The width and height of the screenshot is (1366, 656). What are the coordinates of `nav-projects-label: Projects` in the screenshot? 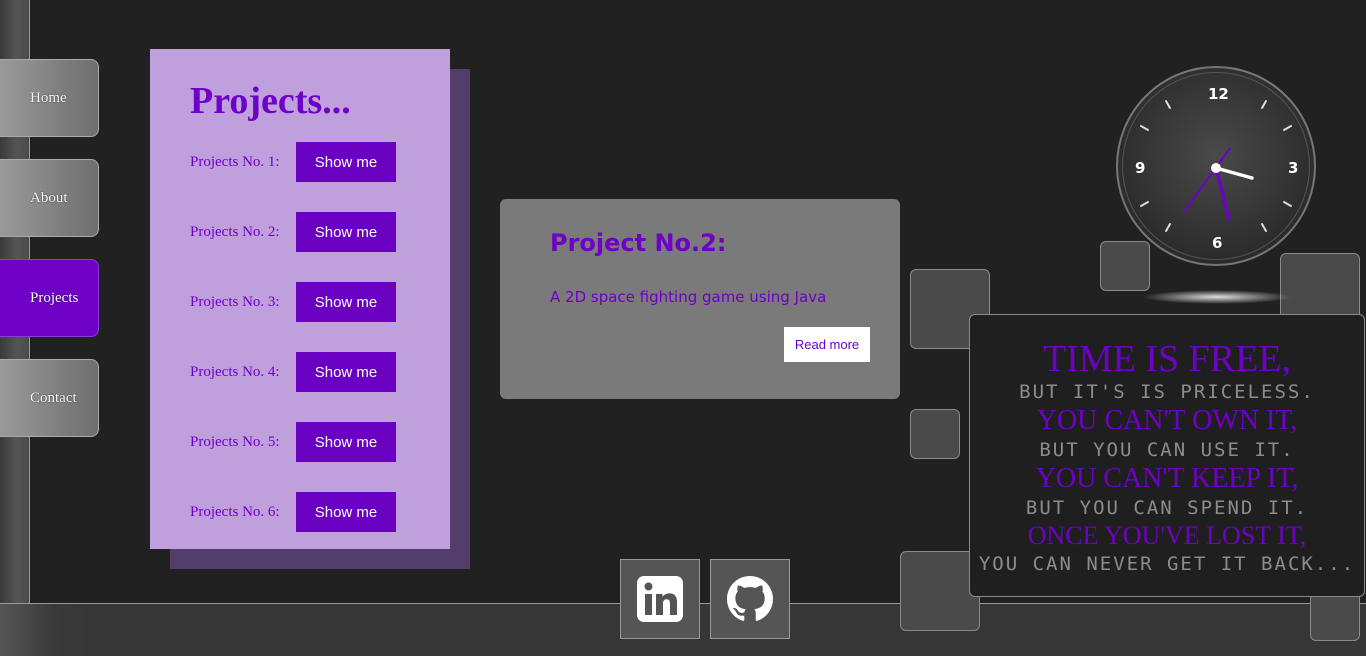 It's located at (54, 297).